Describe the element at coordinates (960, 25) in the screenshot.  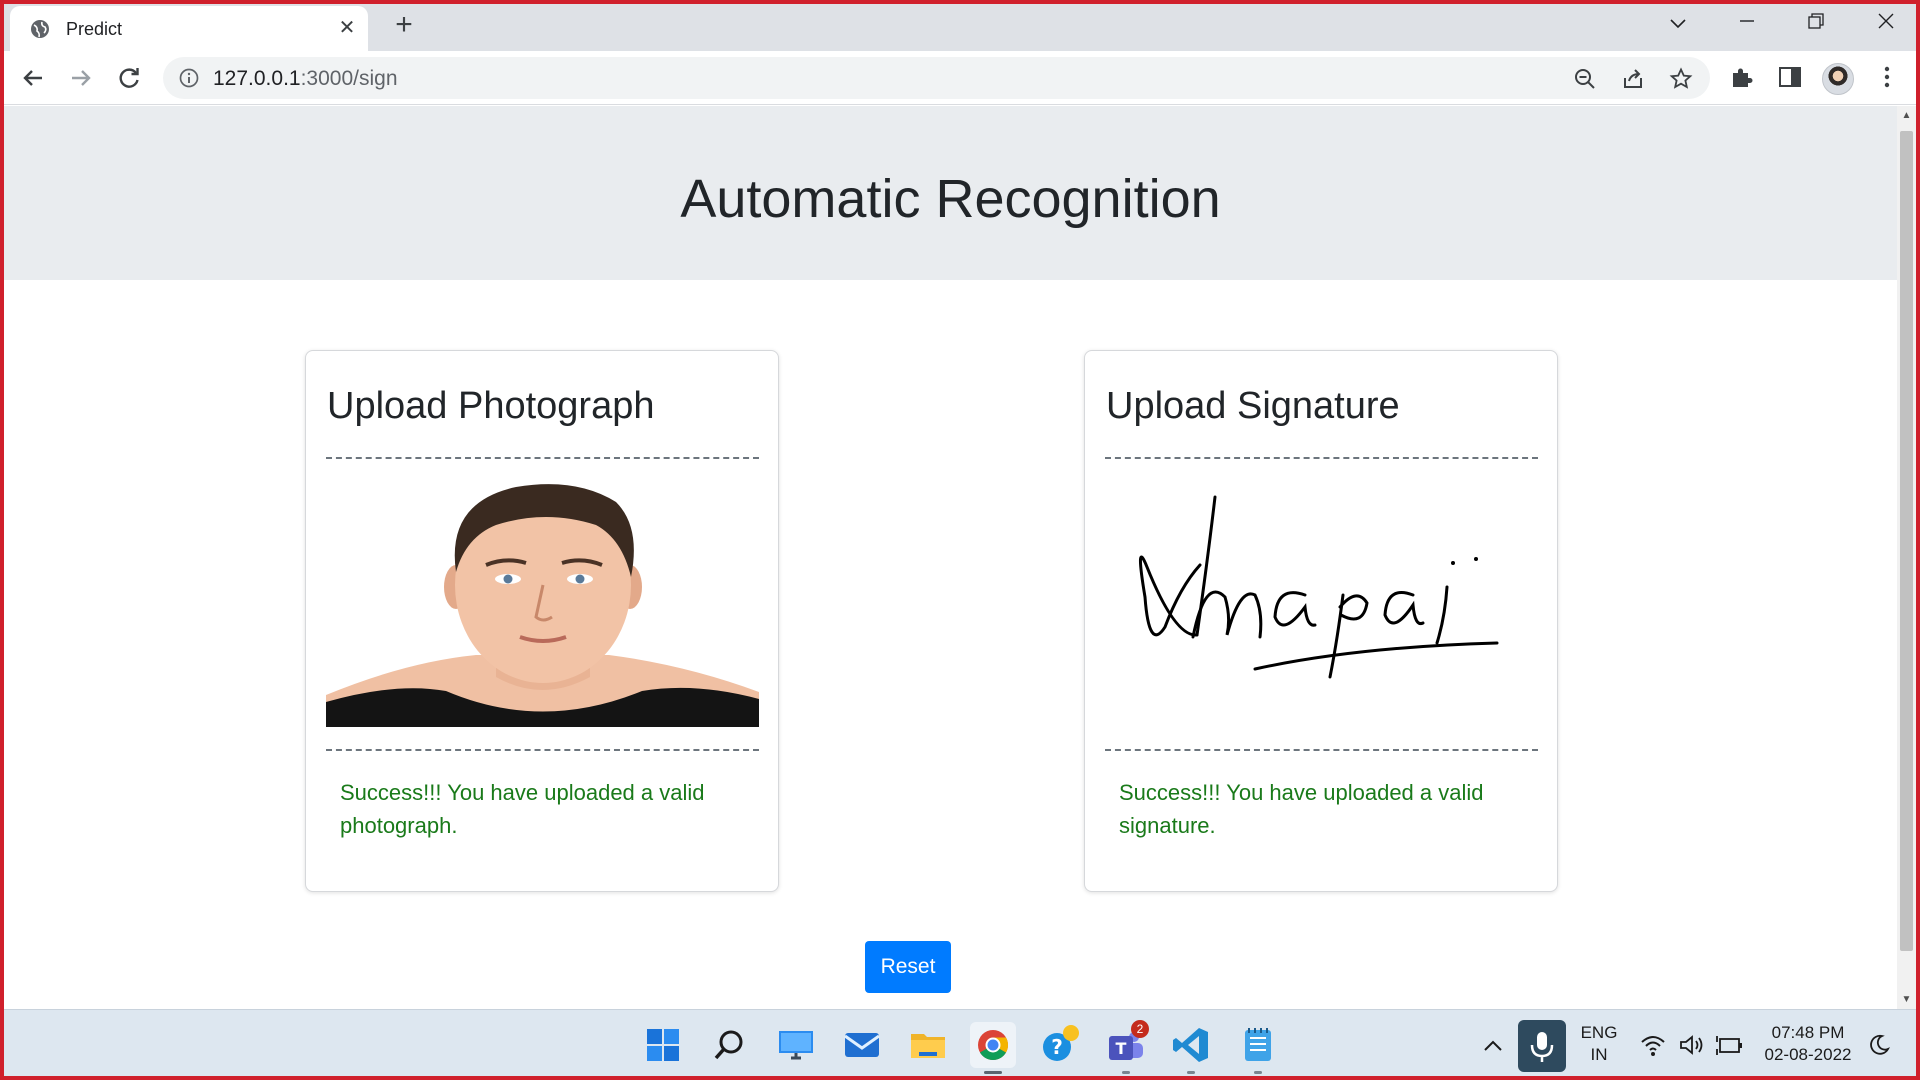
I see `tab-strip: Predict ✕ +` at that location.